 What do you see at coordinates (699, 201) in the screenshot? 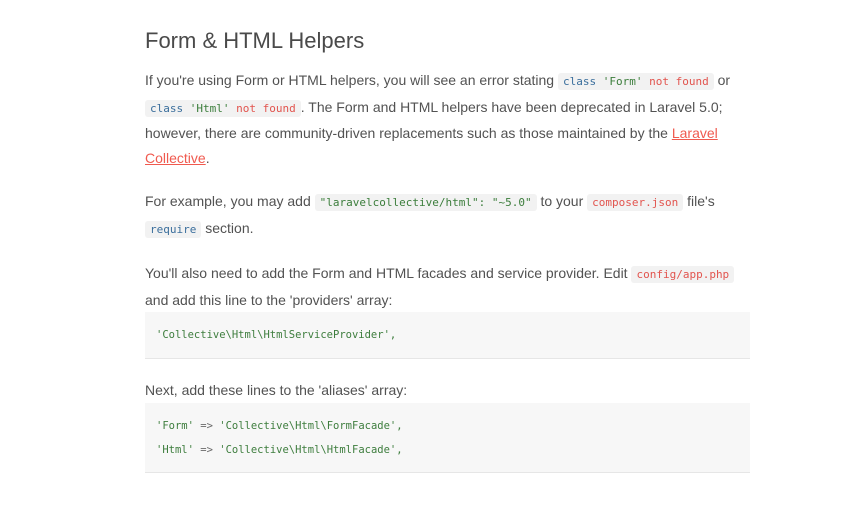
I see `text-segment: file's` at bounding box center [699, 201].